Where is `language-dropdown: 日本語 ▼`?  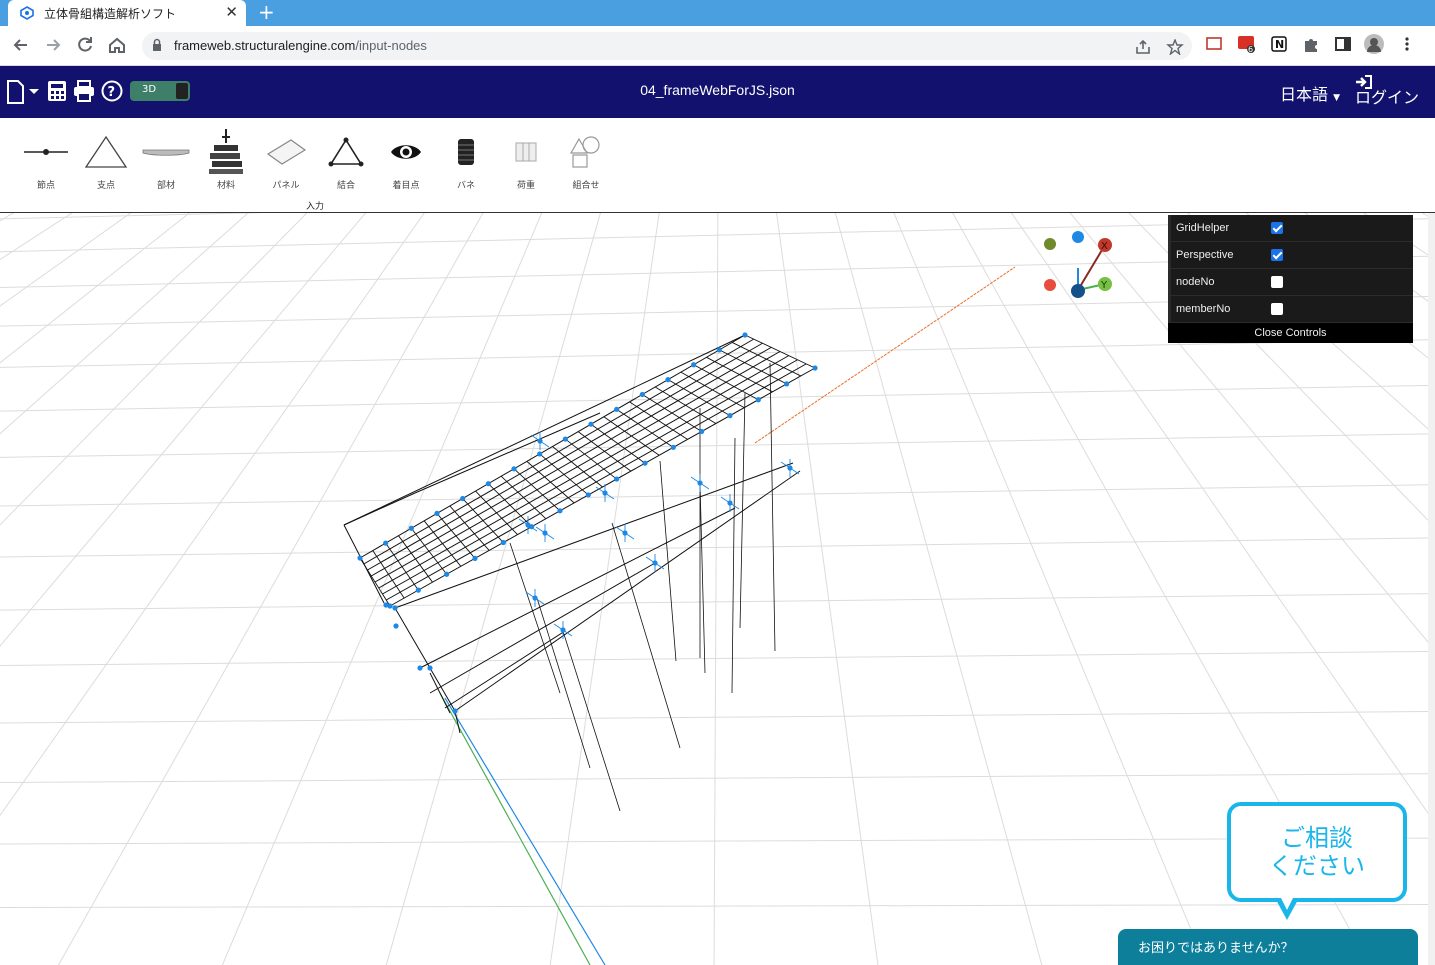
language-dropdown: 日本語 ▼ is located at coordinates (1310, 93).